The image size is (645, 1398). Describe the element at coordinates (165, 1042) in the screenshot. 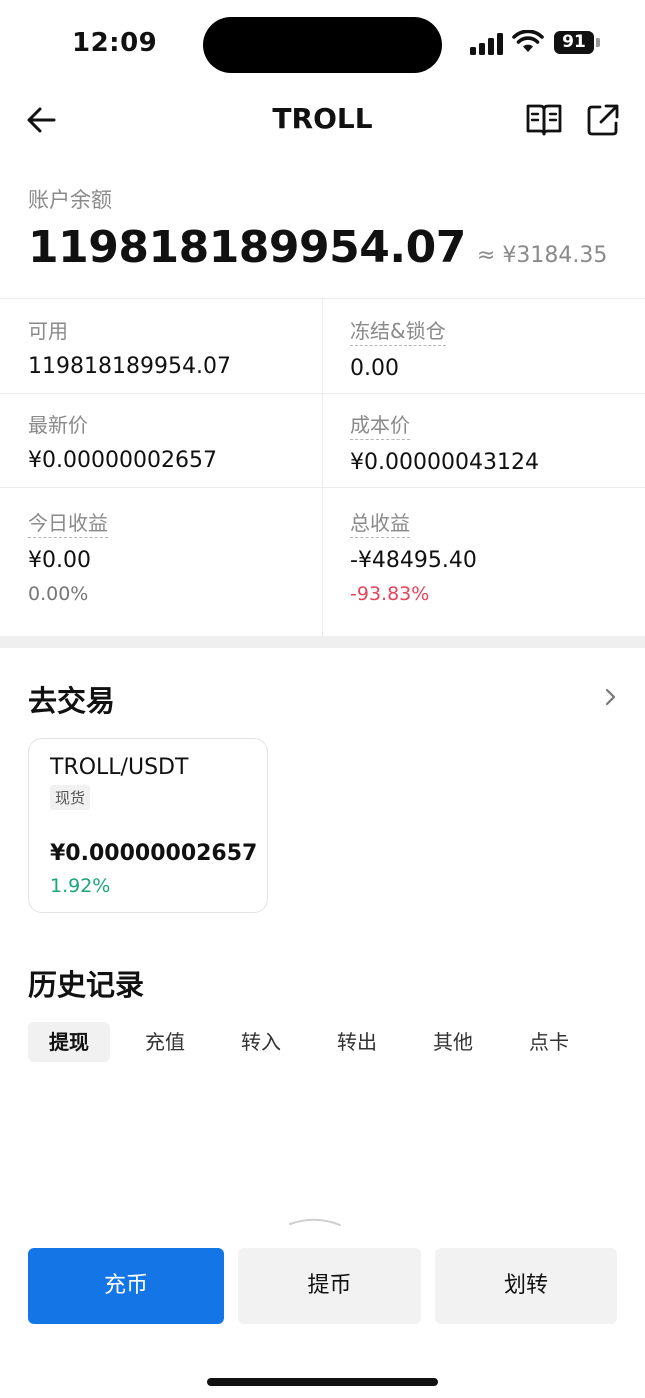

I see `tab-deposit: 充值` at that location.